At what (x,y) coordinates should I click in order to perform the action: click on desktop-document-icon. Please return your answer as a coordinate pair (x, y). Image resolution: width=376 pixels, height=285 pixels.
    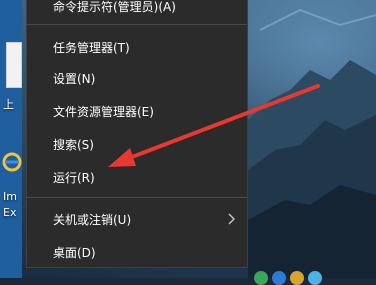
    Looking at the image, I should click on (14, 65).